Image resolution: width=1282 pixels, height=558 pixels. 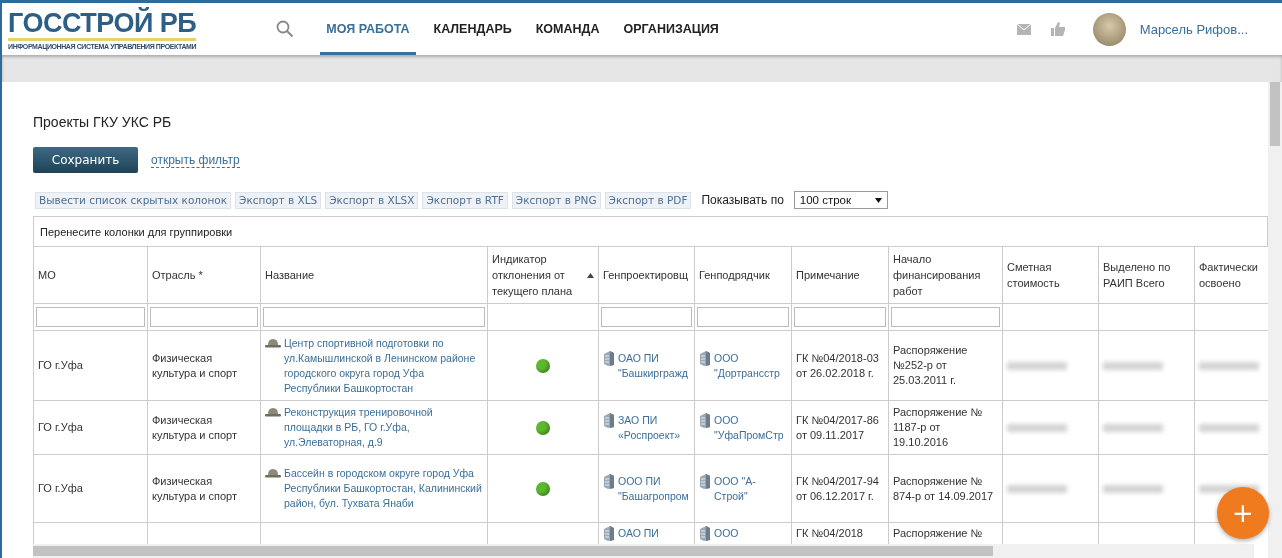 What do you see at coordinates (567, 29) in the screenshot?
I see `nav-tab: КОМАНДА` at bounding box center [567, 29].